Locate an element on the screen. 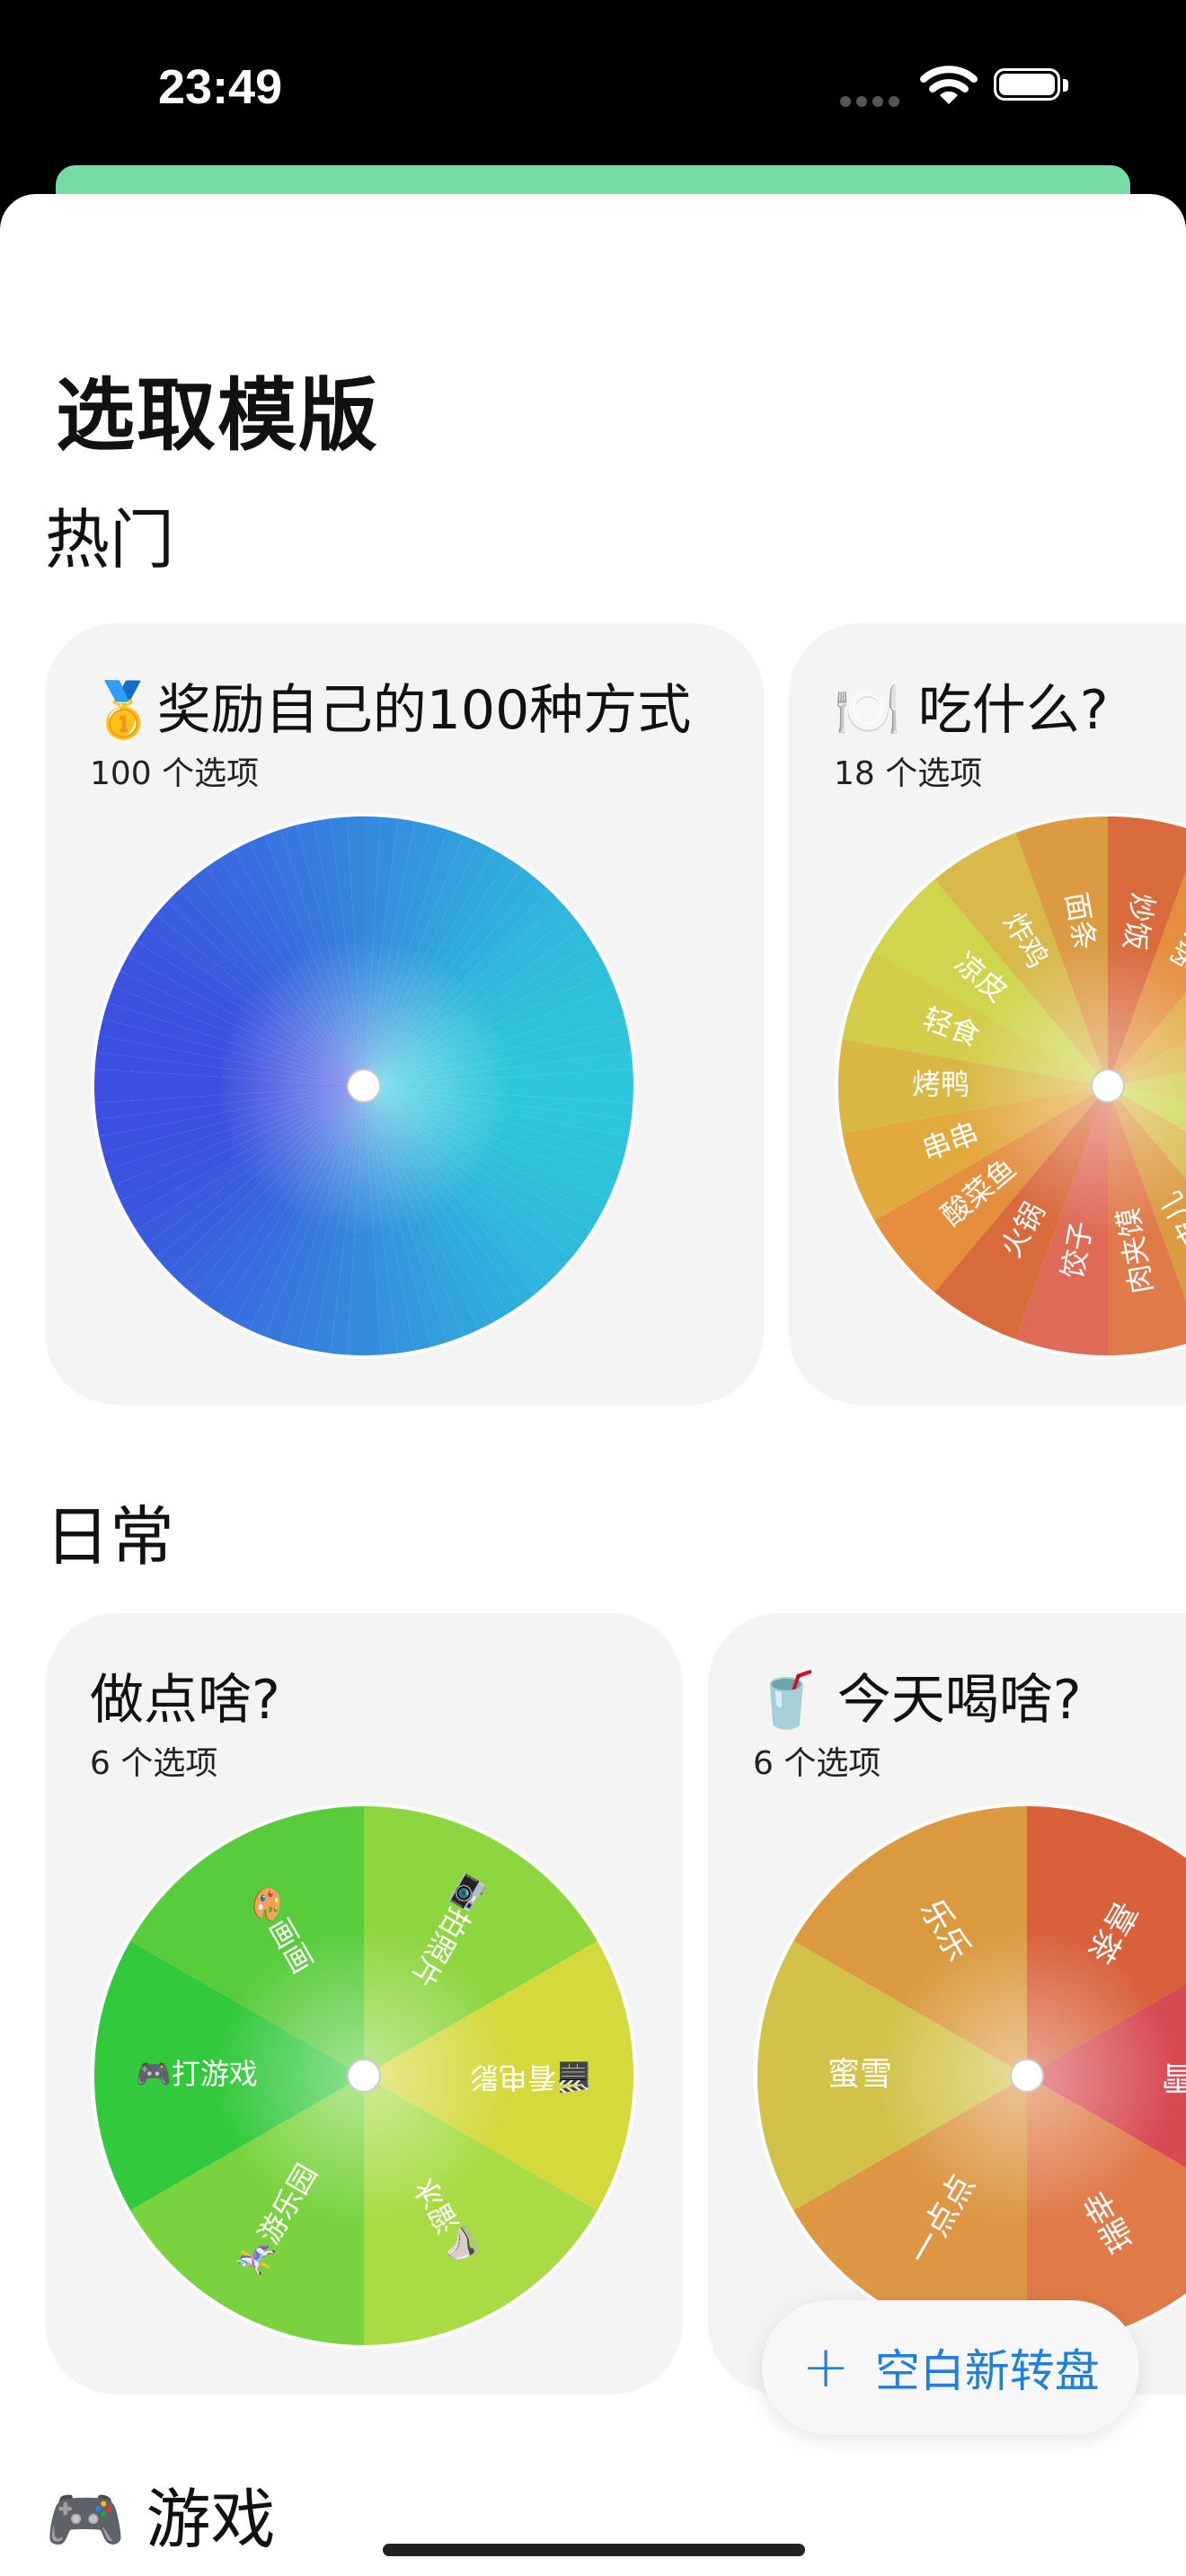  wheel-preview-eat: 炒饭火锅盖饭冒菜米线烤肉麻辣烫凉皮儿肉夹馍饺子火锅酸菜鱼串串烤鸭轻食凉皮炸鸡面条 is located at coordinates (1010, 1086).